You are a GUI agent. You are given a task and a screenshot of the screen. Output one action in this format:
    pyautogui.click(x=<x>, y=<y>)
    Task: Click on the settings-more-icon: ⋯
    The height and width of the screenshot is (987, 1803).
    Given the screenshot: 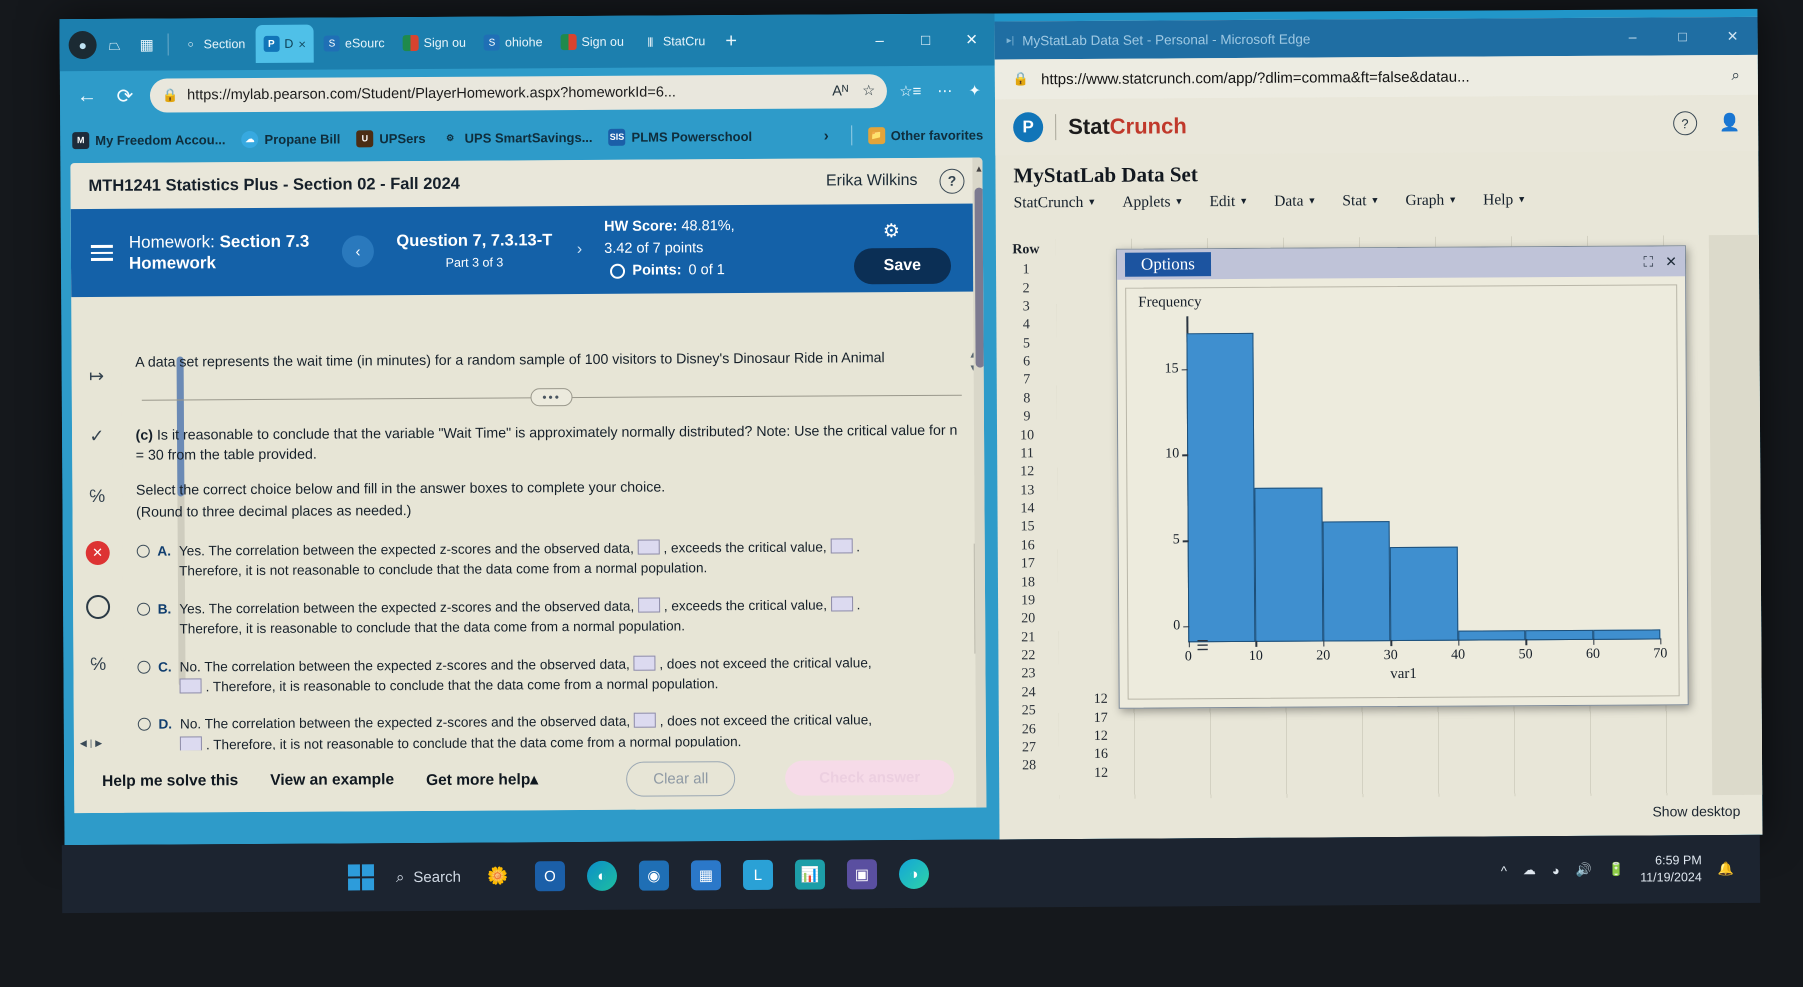 What is the action you would take?
    pyautogui.click(x=944, y=91)
    